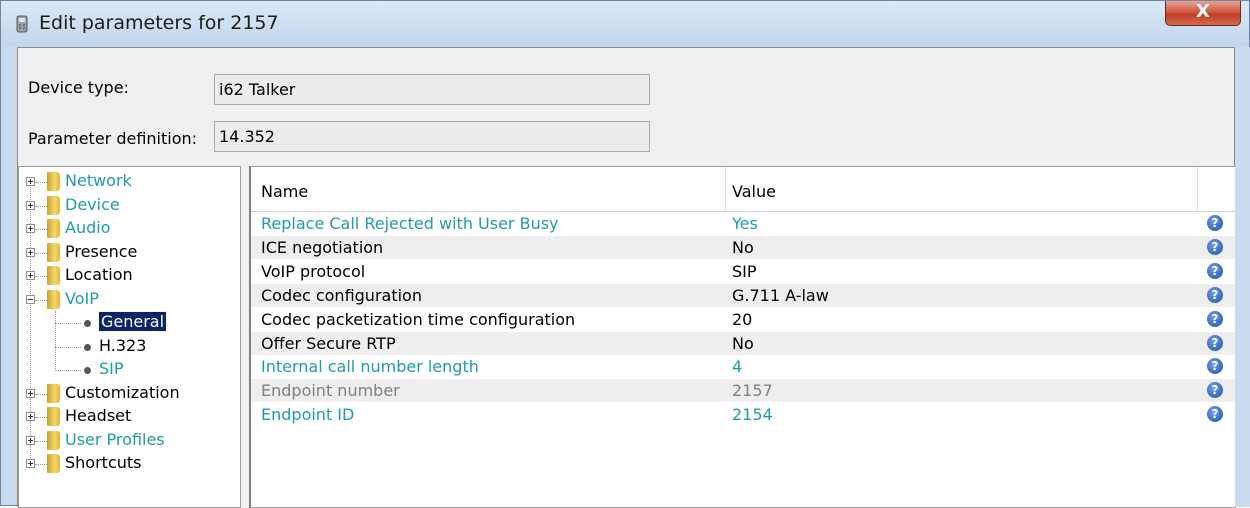 The height and width of the screenshot is (508, 1250). I want to click on tree-item: Headset, so click(129, 417).